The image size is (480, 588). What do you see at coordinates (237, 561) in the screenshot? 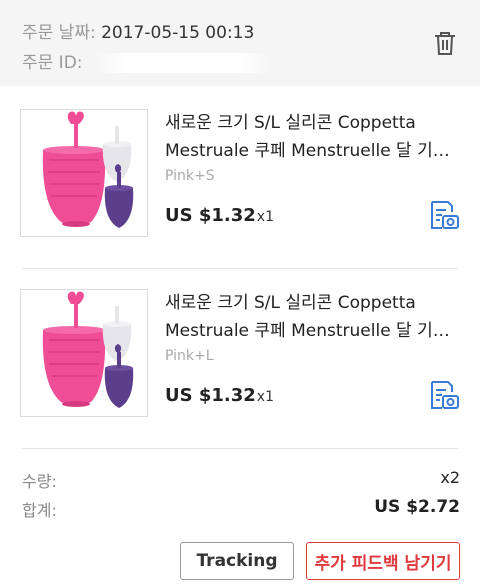
I see `tracking-button: Tracking` at bounding box center [237, 561].